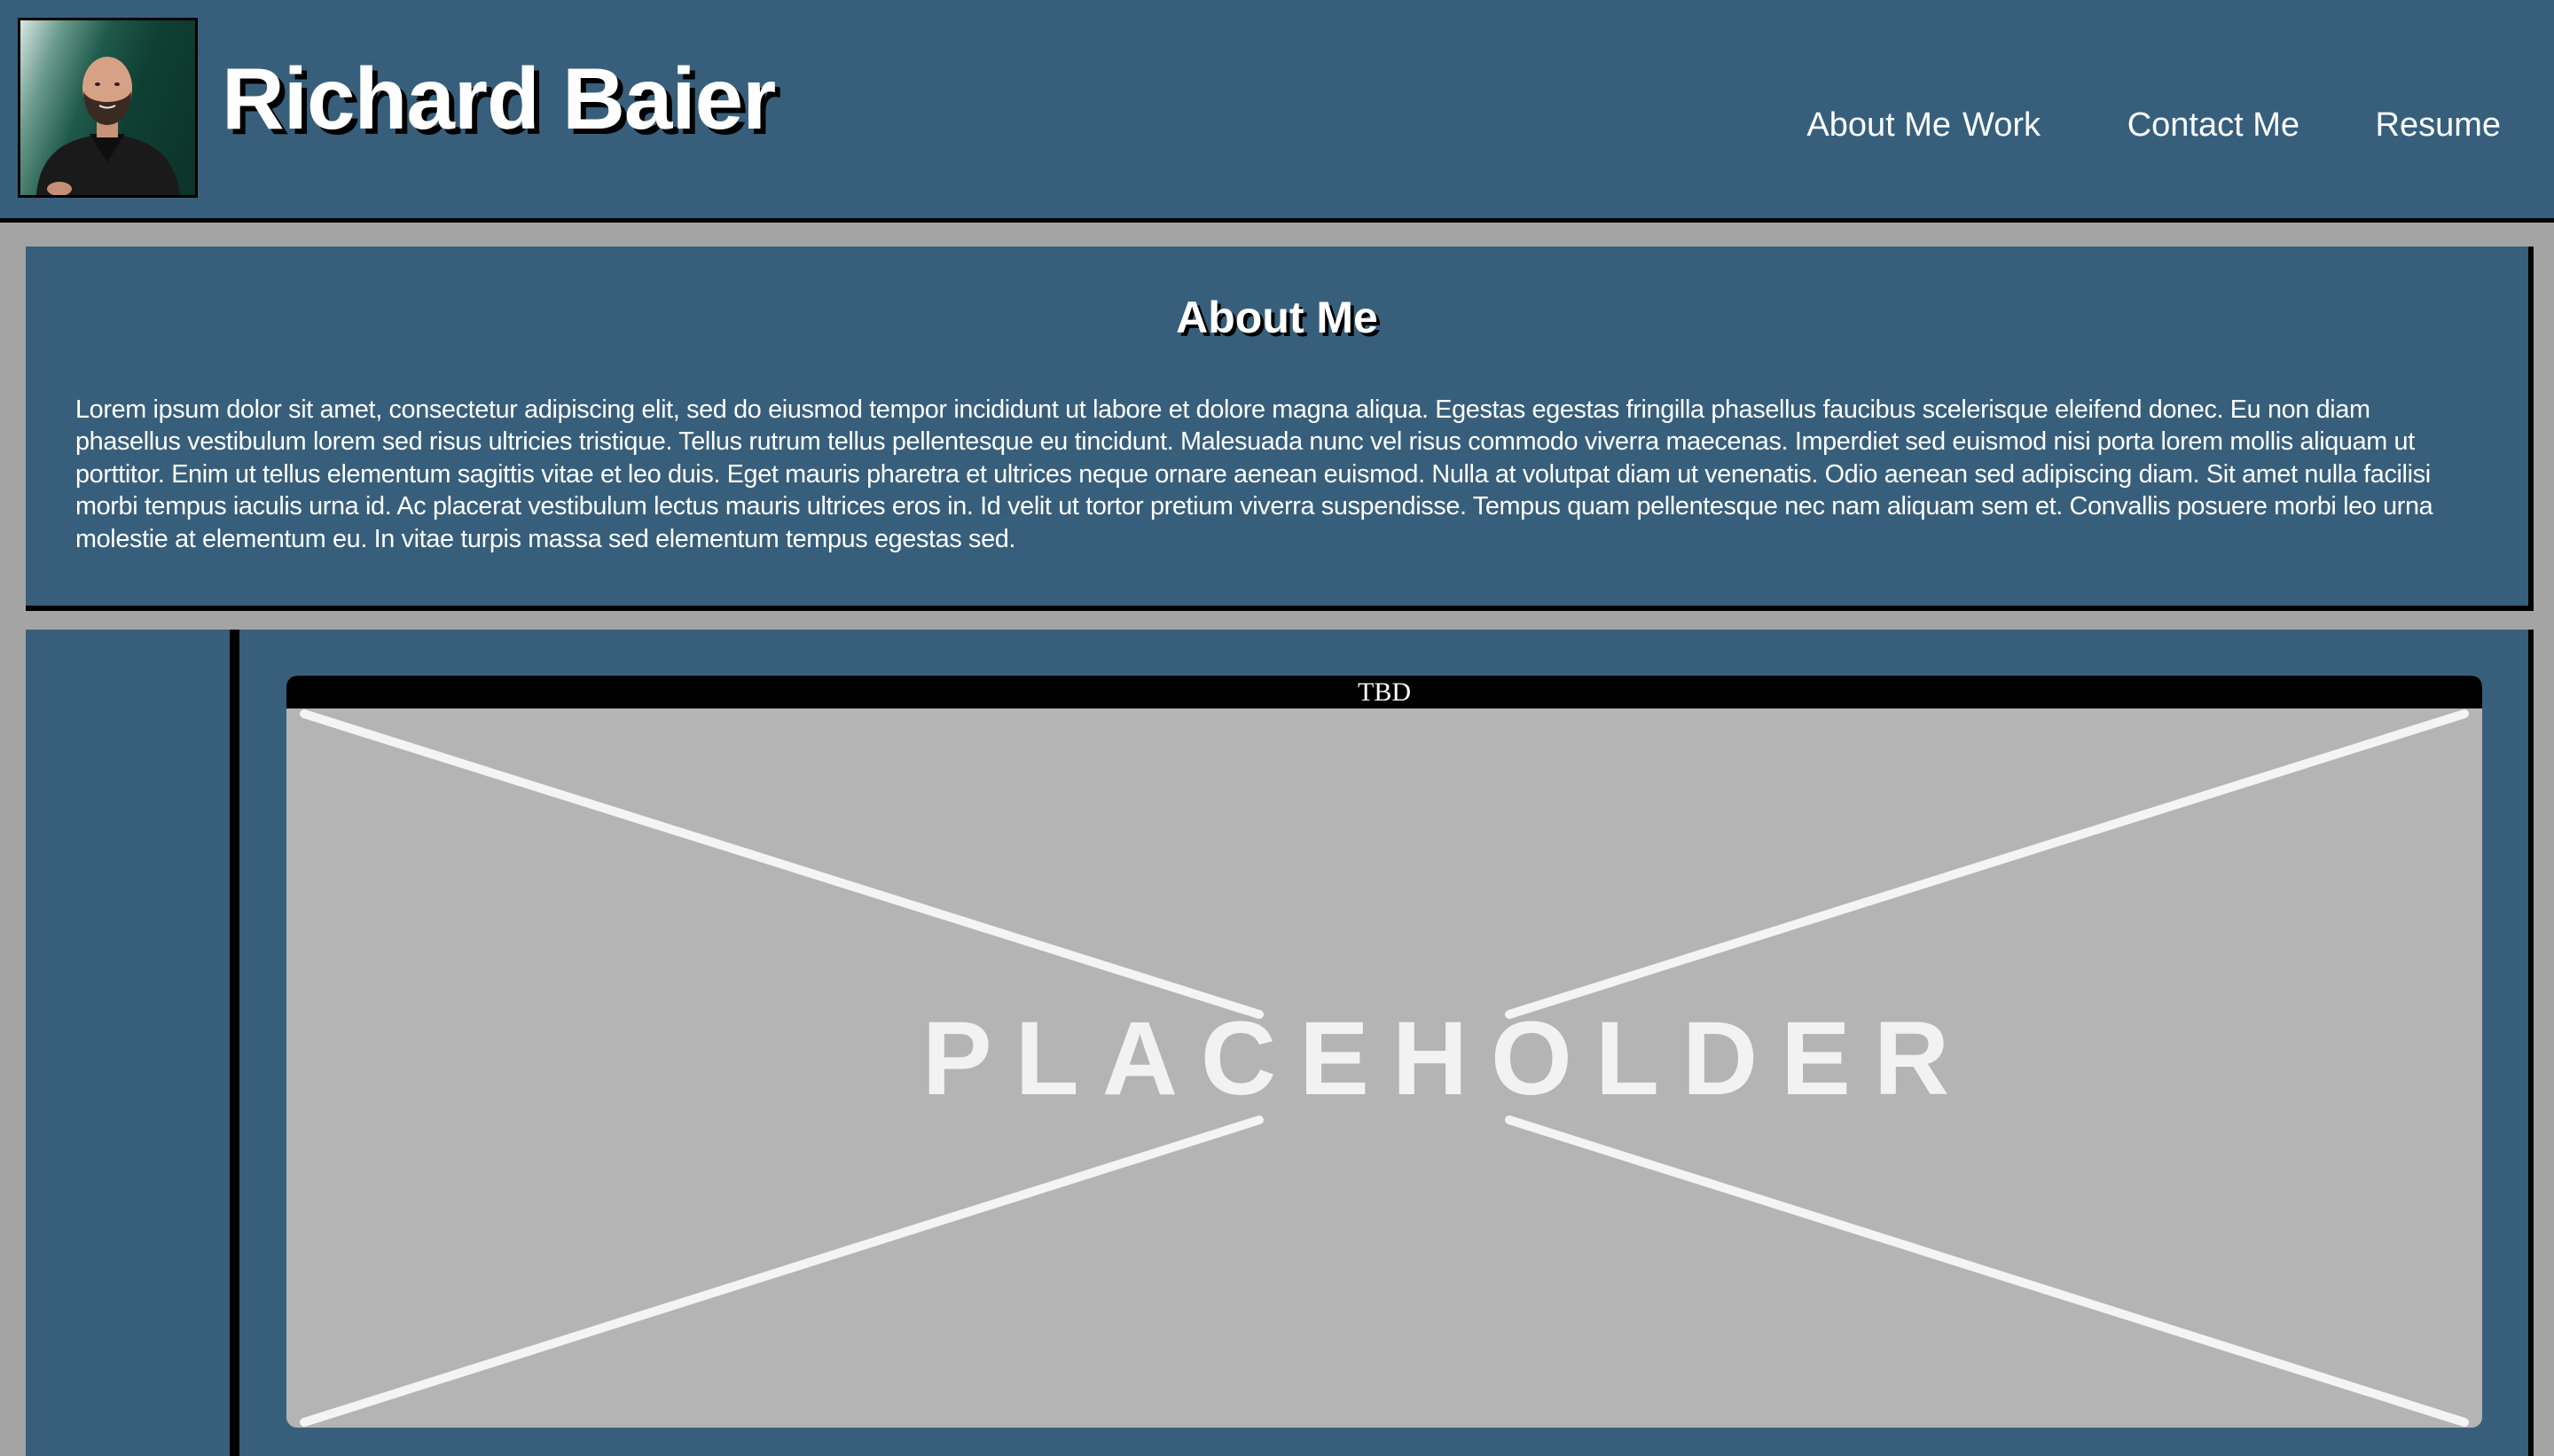 This screenshot has height=1456, width=2554. What do you see at coordinates (108, 126) in the screenshot?
I see `profile-photo-icon` at bounding box center [108, 126].